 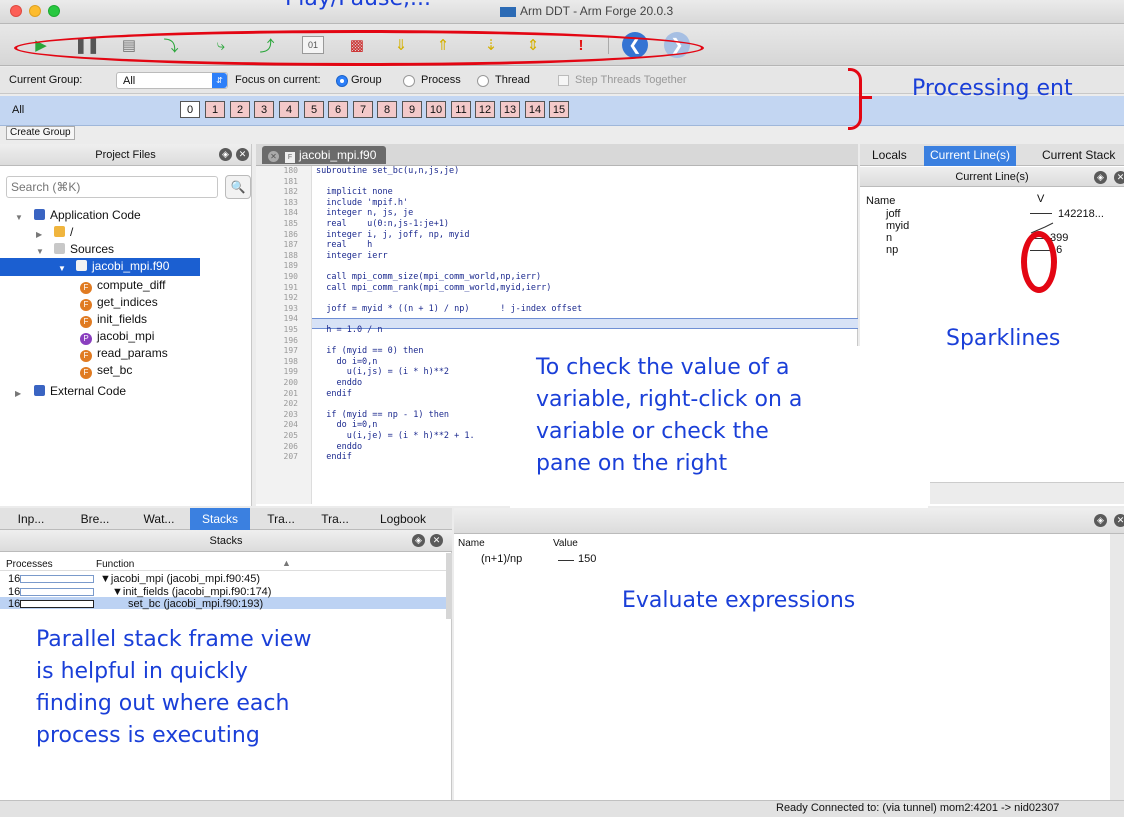 I want to click on code-line: implicit none, so click(x=354, y=192).